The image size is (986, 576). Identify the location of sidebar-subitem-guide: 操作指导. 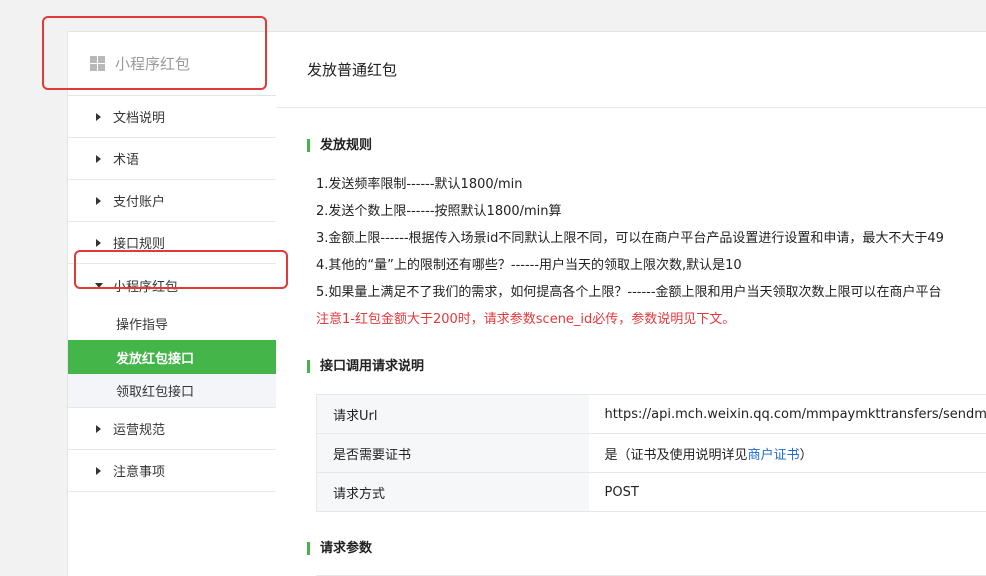
(172, 323).